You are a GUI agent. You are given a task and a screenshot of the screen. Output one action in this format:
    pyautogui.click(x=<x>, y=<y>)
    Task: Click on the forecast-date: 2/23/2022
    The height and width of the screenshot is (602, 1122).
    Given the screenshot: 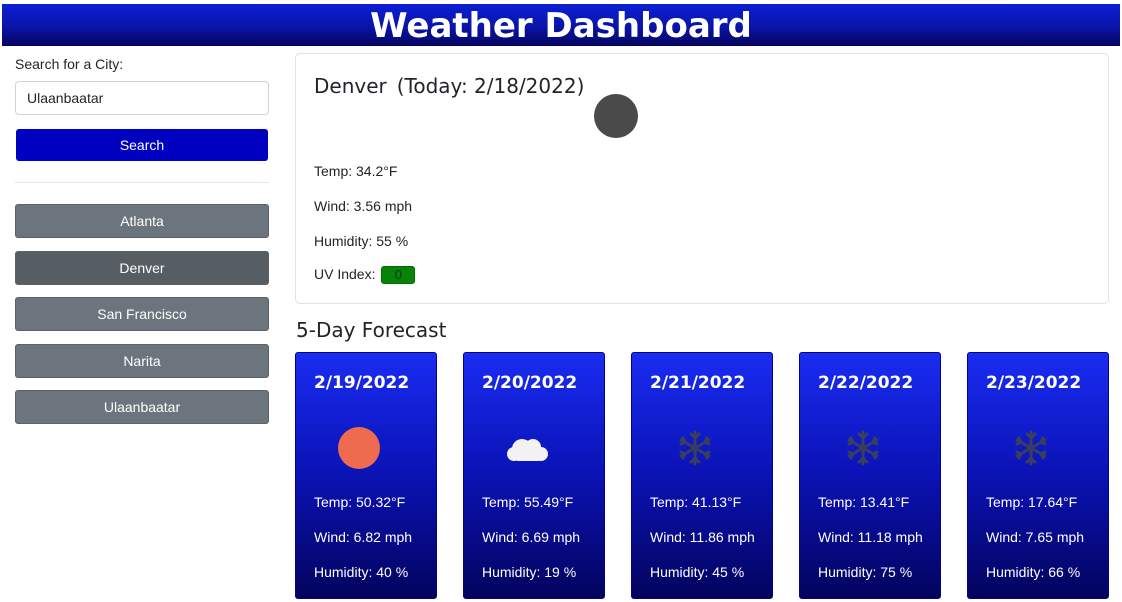 What is the action you would take?
    pyautogui.click(x=1034, y=383)
    